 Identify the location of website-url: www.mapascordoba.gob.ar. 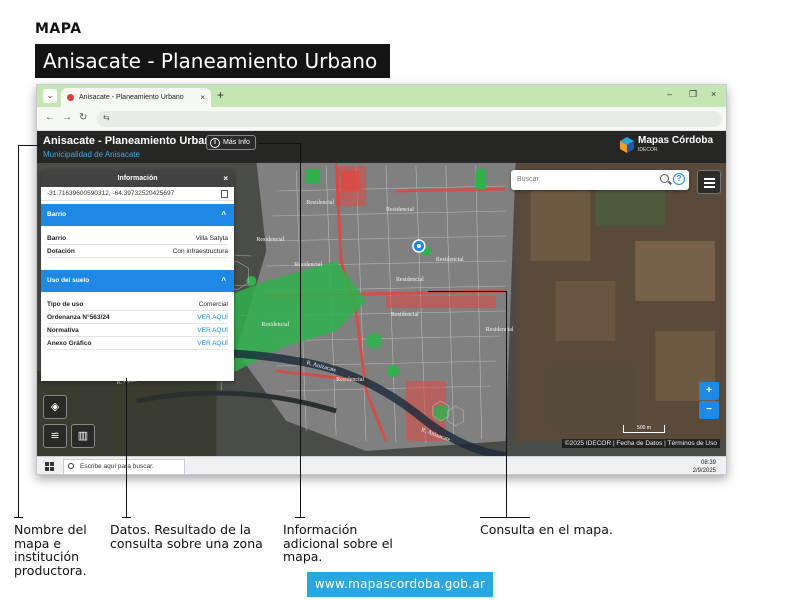
(400, 584).